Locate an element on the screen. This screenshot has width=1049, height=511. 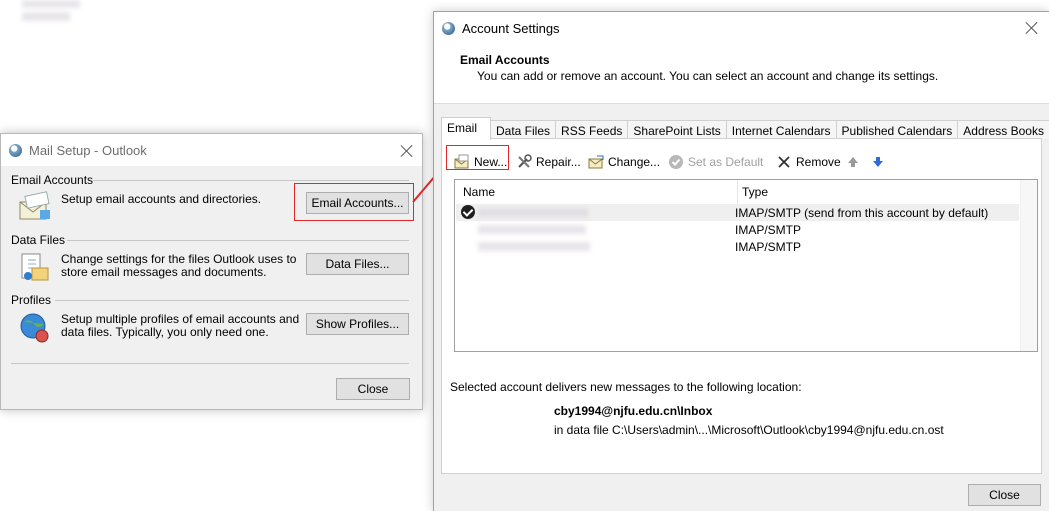
tab-internet-calendars: Internet Calendars is located at coordinates (781, 129).